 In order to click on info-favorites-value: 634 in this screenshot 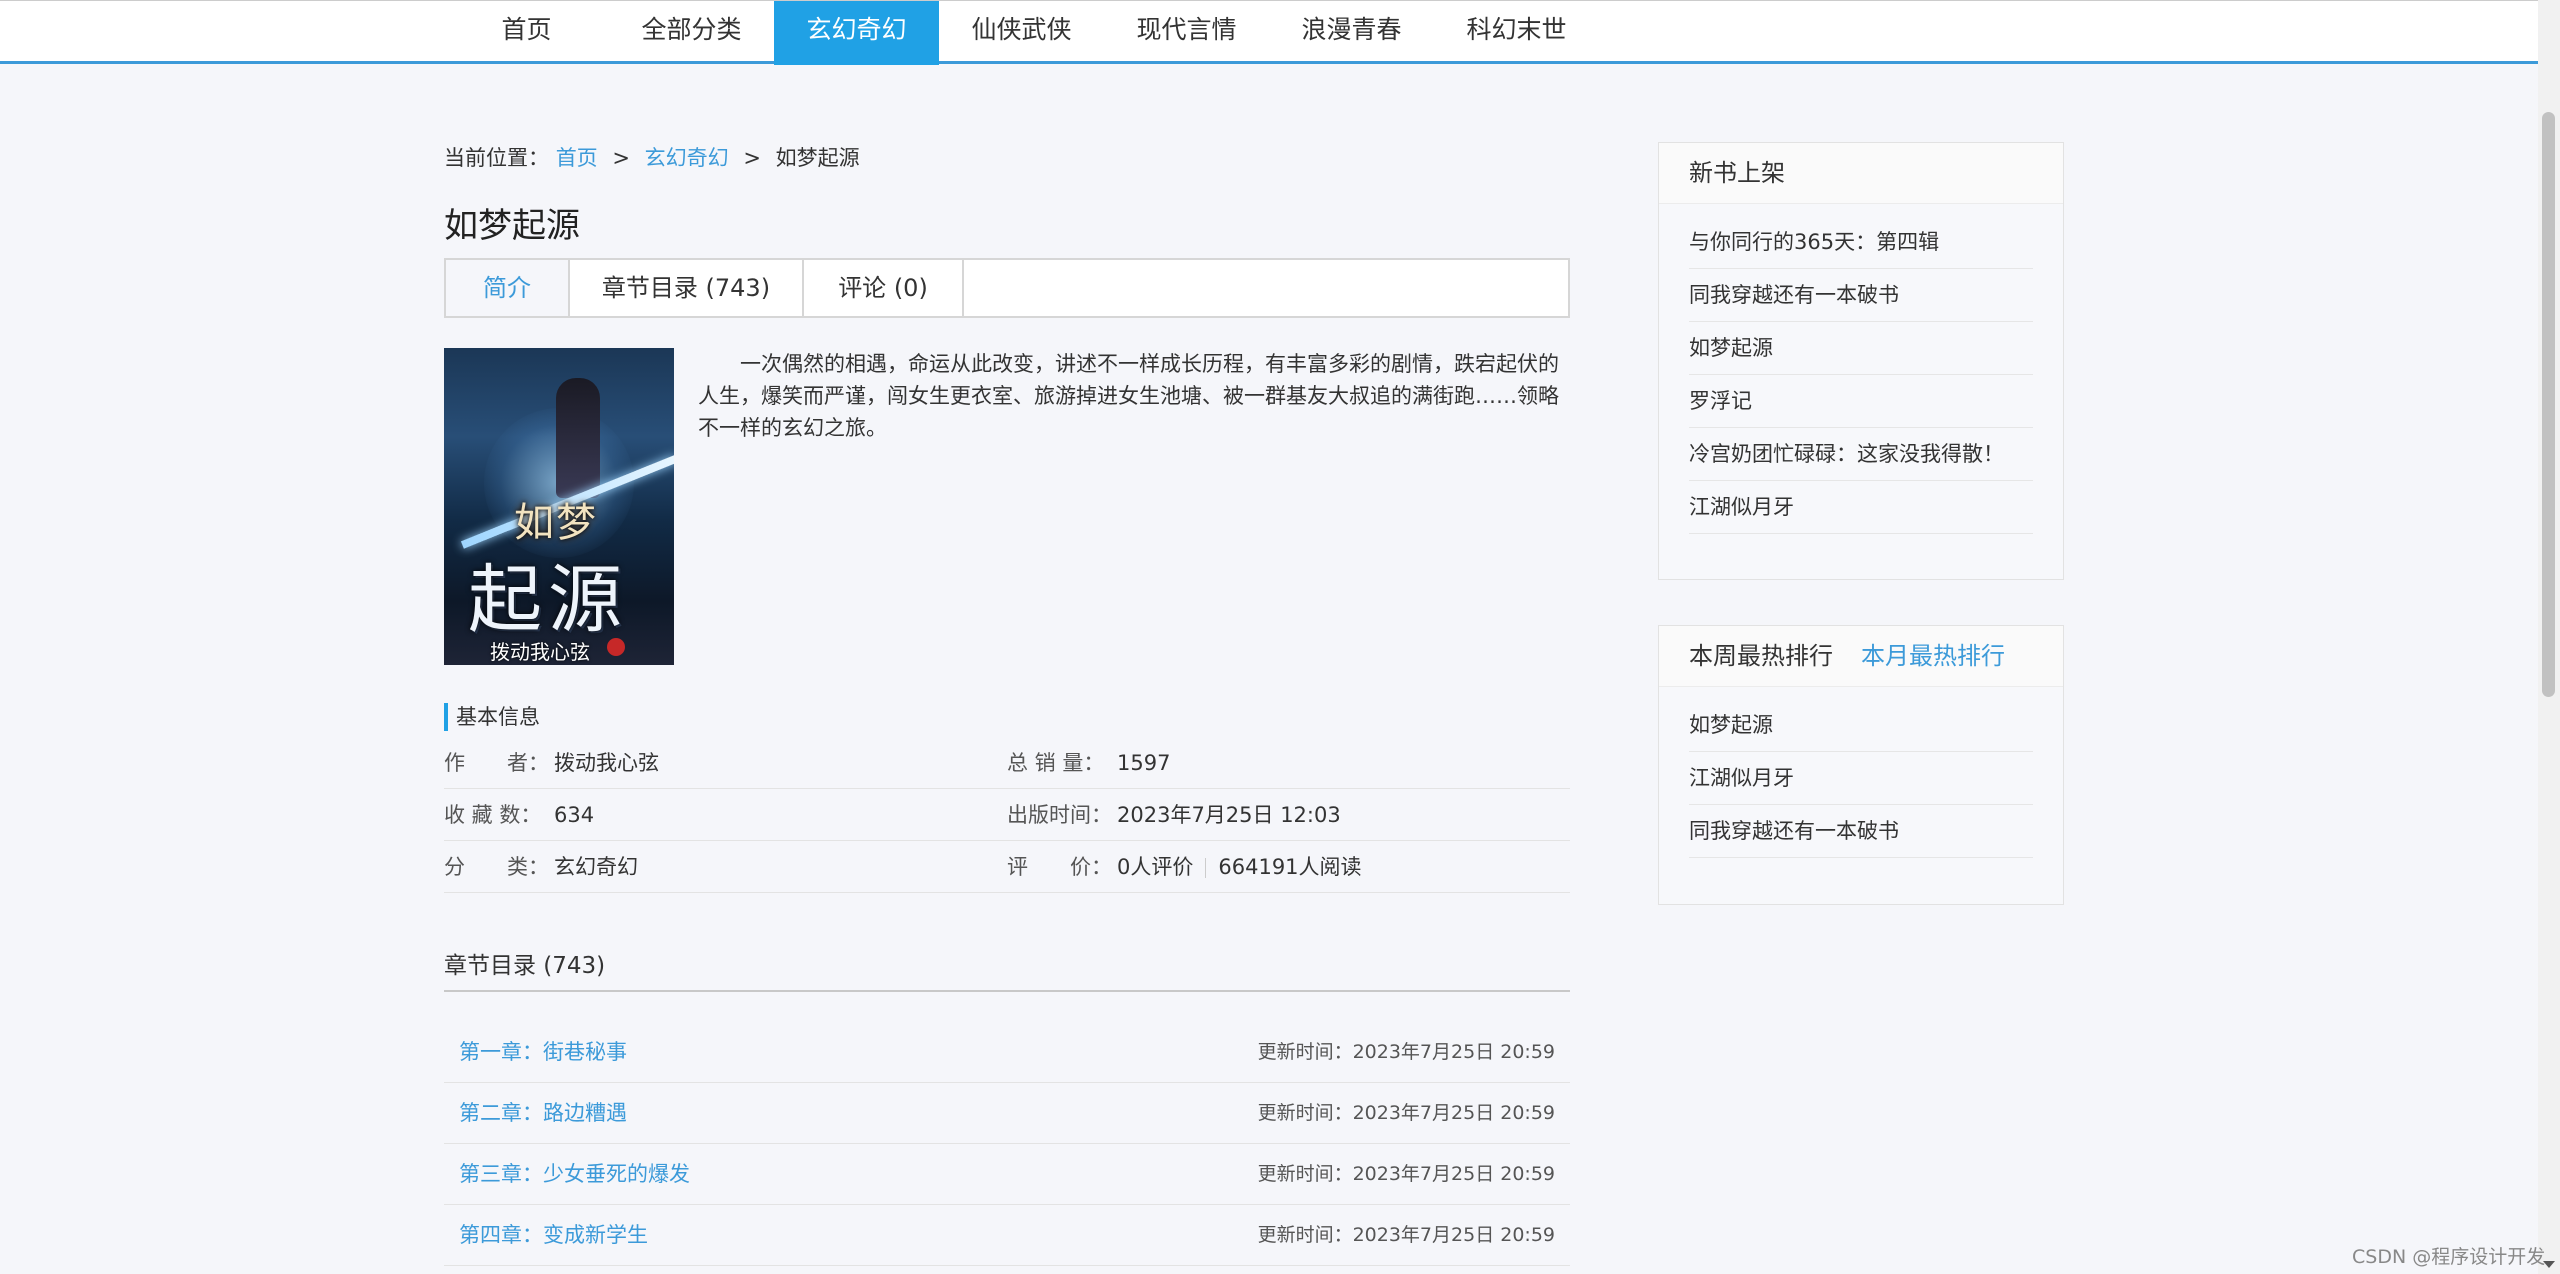, I will do `click(574, 815)`.